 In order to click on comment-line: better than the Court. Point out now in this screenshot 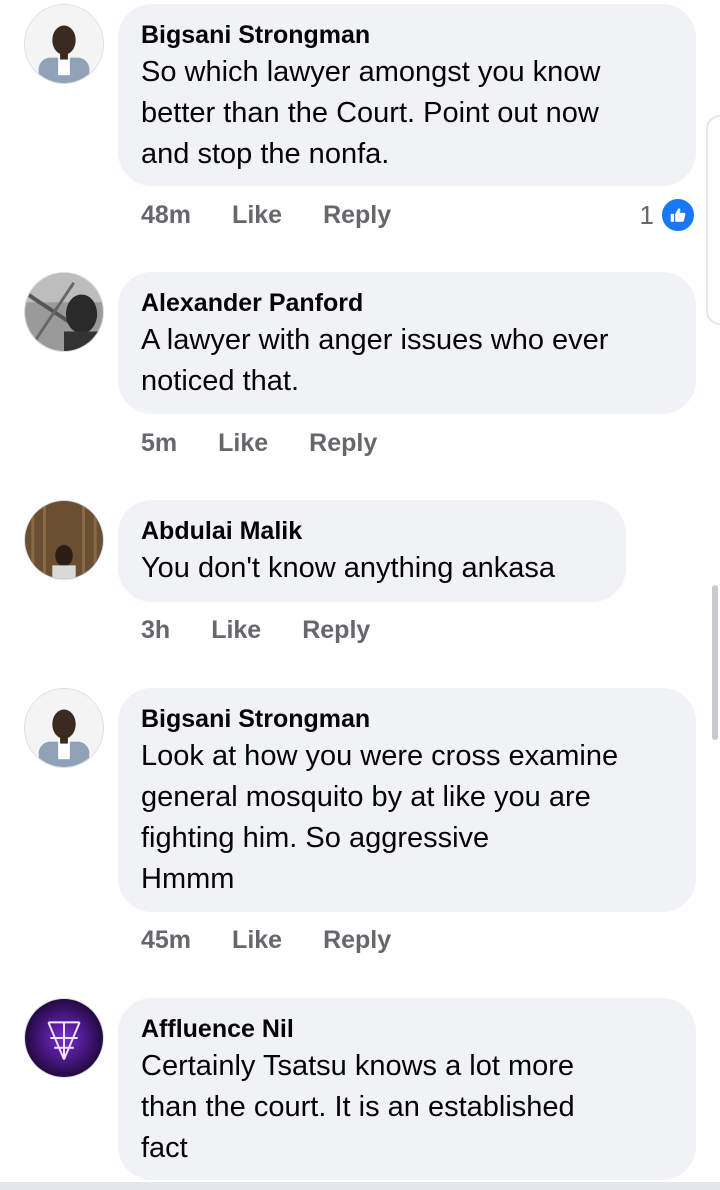, I will do `click(370, 113)`.